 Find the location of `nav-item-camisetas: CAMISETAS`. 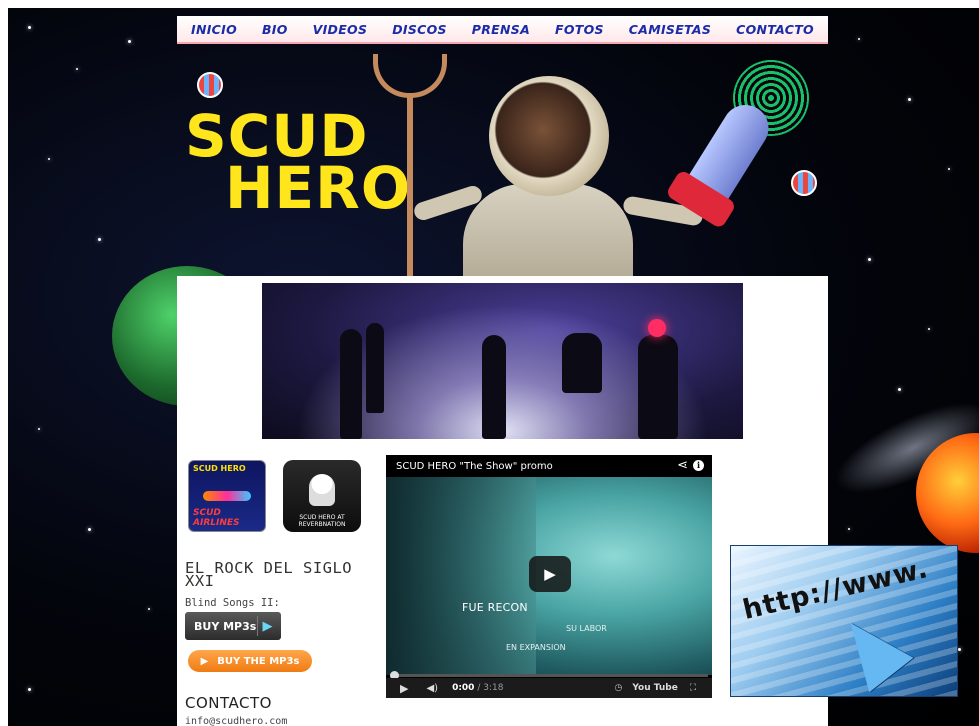

nav-item-camisetas: CAMISETAS is located at coordinates (670, 29).